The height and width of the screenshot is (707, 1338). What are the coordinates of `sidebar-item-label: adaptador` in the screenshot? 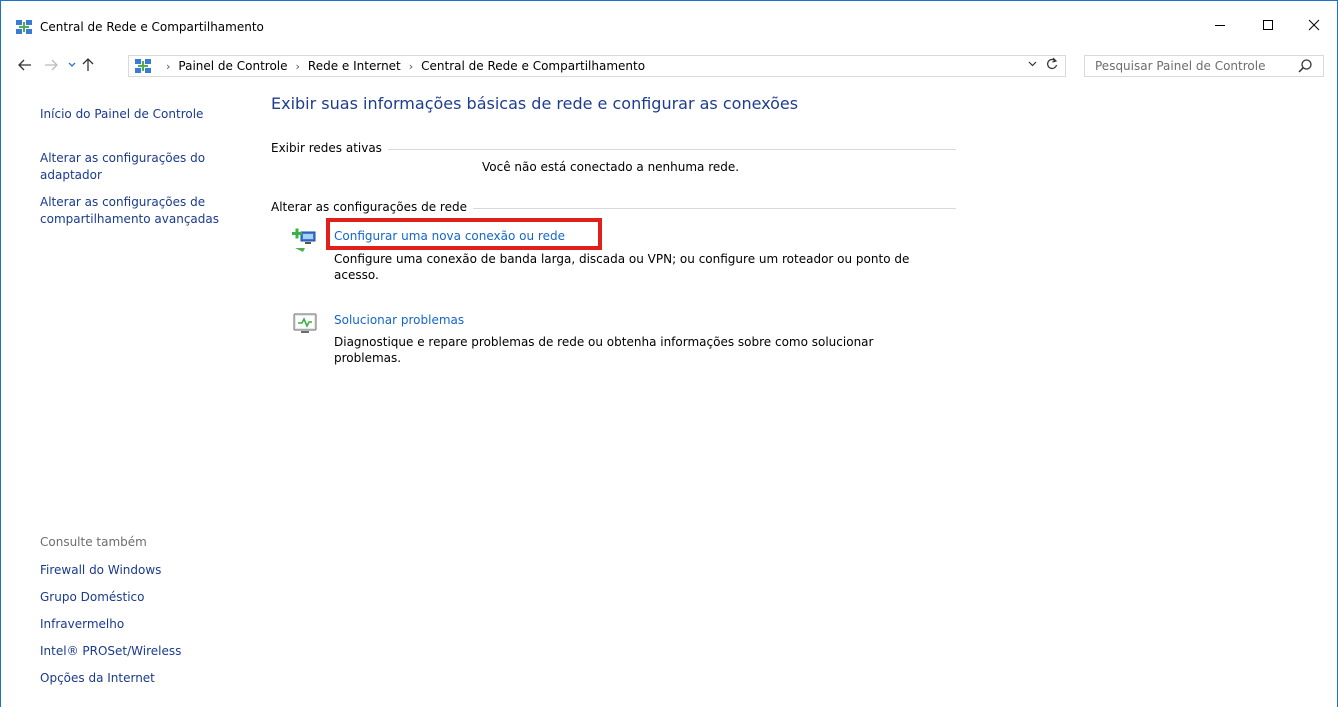 It's located at (71, 175).